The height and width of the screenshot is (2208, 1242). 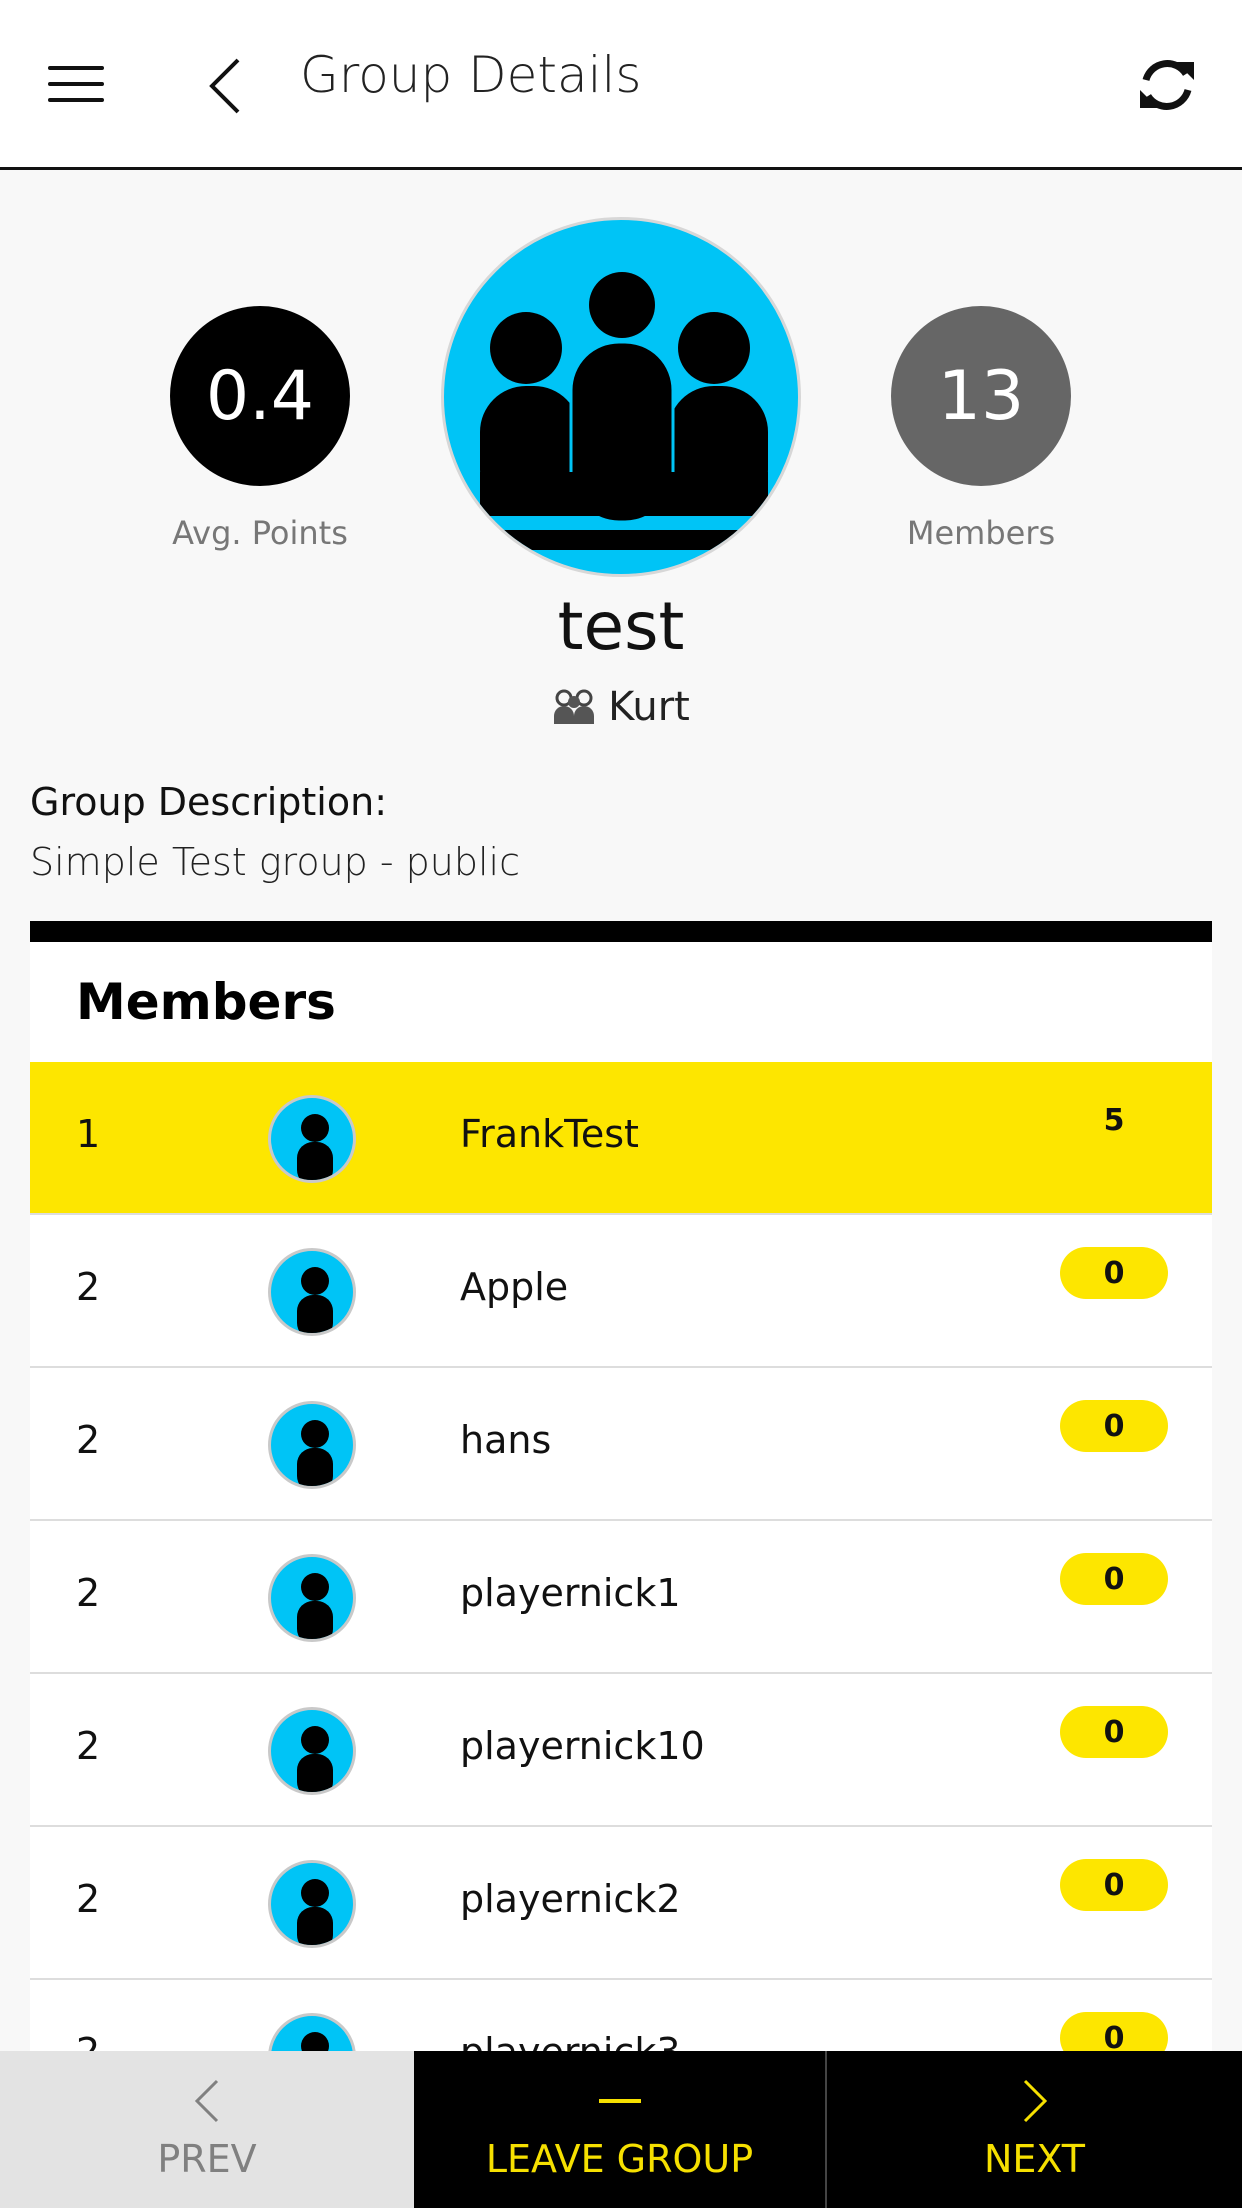 What do you see at coordinates (88, 1134) in the screenshot?
I see `member-rank: 1` at bounding box center [88, 1134].